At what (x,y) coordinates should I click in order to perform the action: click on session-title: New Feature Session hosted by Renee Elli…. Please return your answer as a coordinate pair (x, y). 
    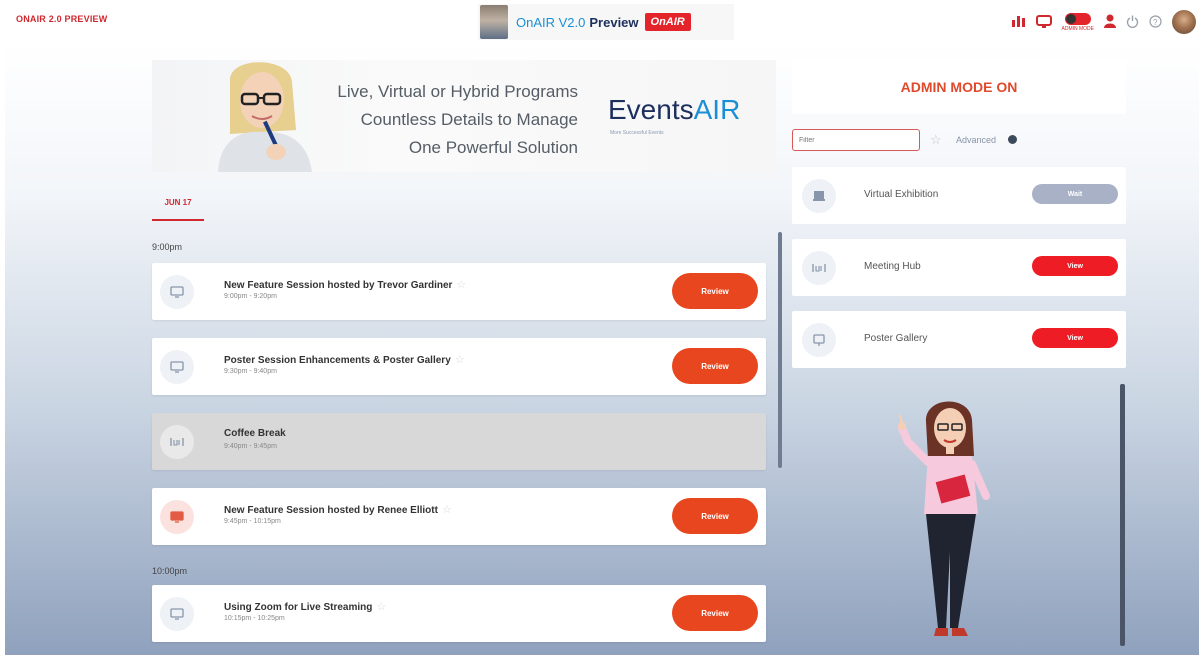
    Looking at the image, I should click on (338, 509).